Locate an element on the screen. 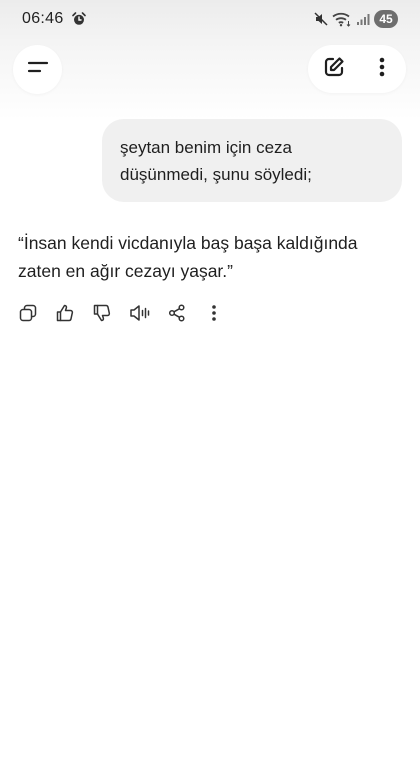 This screenshot has height=779, width=420. read-aloud-icon is located at coordinates (140, 315).